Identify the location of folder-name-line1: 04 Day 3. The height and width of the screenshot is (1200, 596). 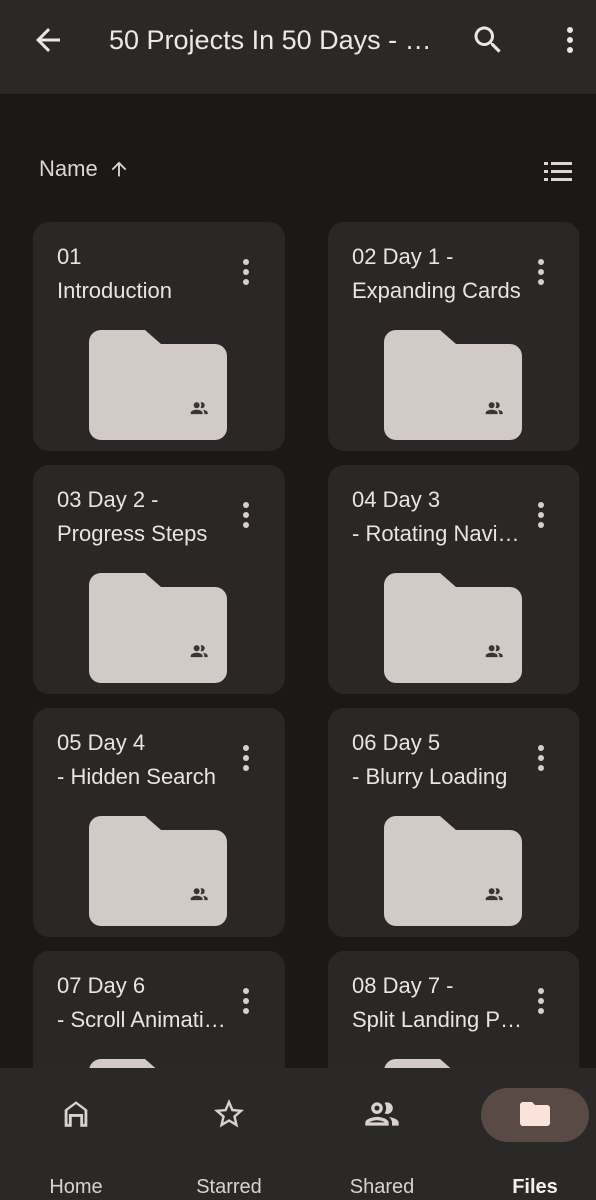
(396, 499).